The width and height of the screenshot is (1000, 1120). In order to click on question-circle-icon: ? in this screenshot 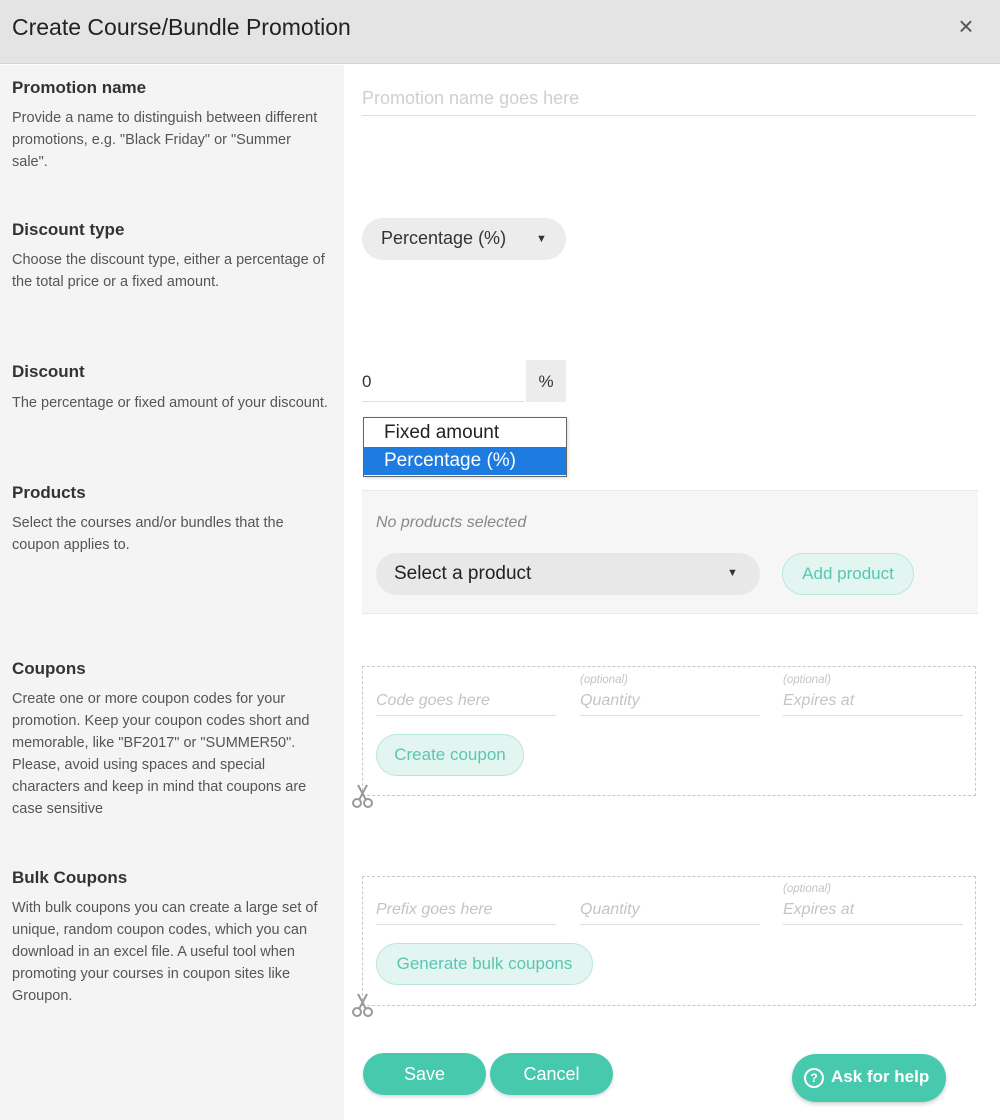, I will do `click(814, 1078)`.